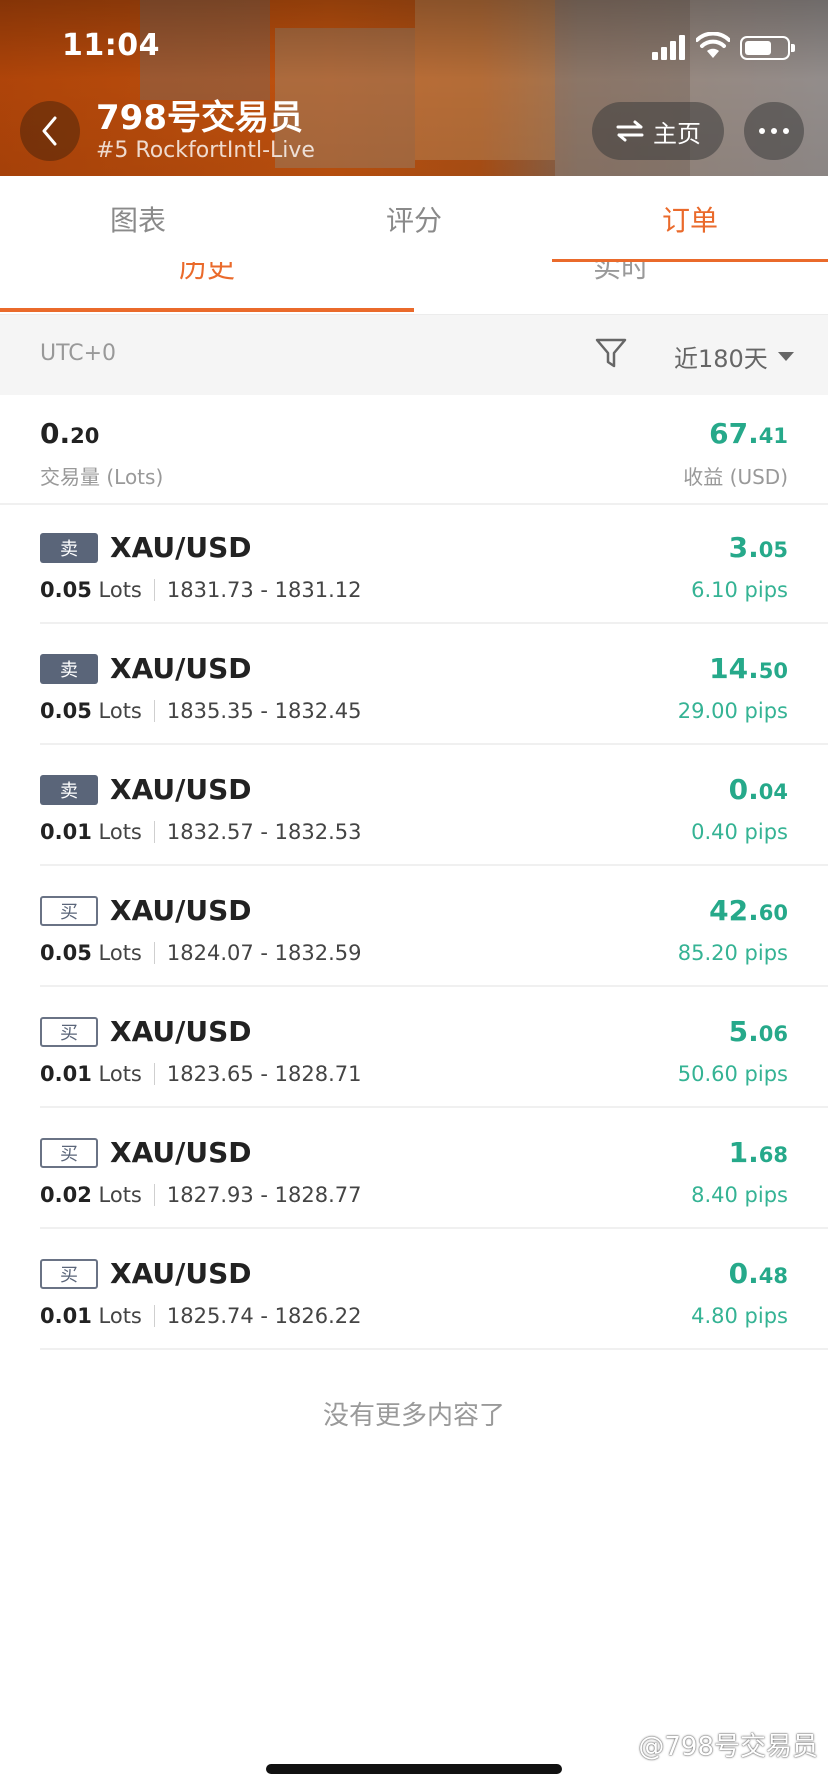 This screenshot has height=1792, width=828. I want to click on sub-tab-bar: 历史 实时, so click(414, 288).